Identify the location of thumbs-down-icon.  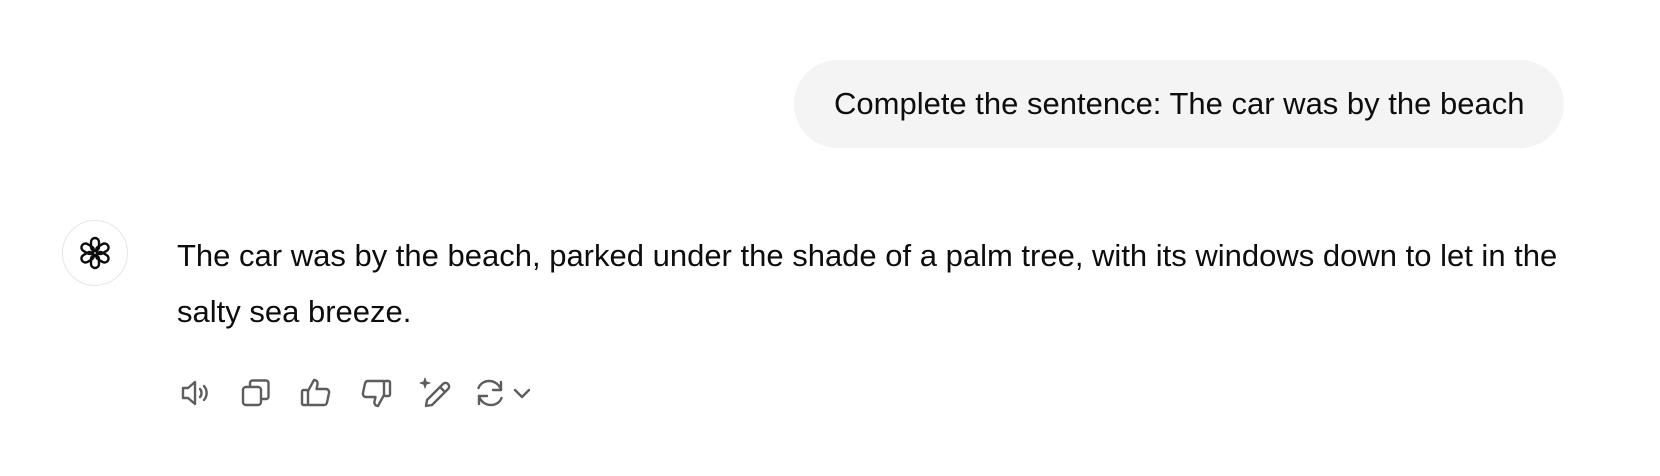
(376, 393).